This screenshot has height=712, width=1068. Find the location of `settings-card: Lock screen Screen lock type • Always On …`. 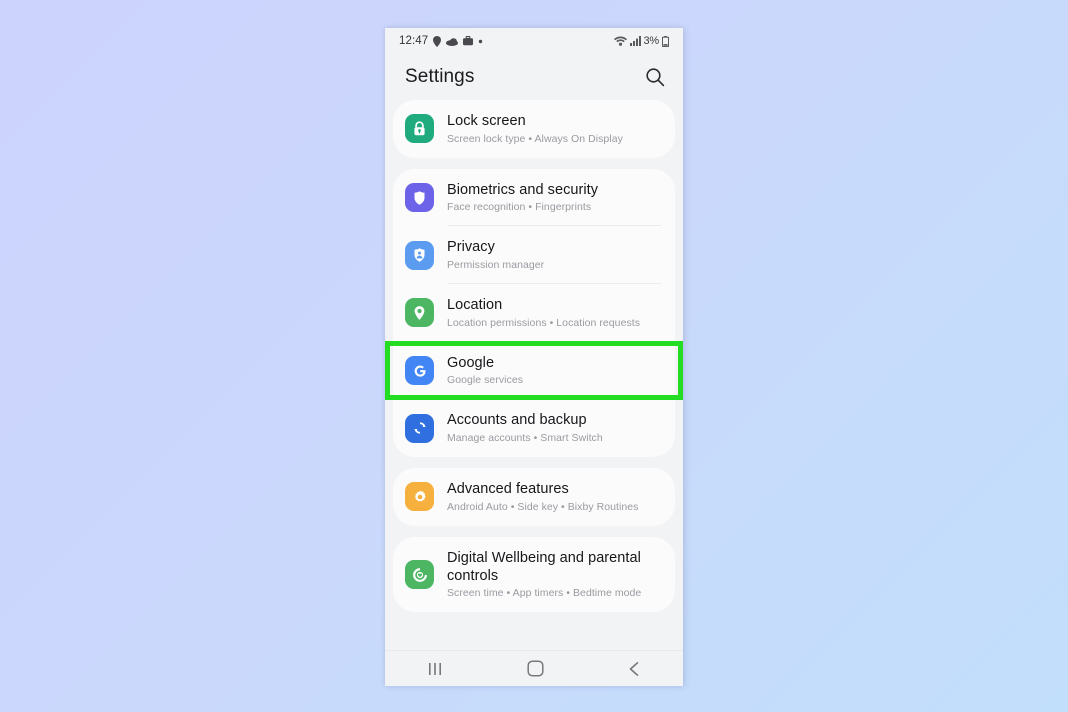

settings-card: Lock screen Screen lock type • Always On … is located at coordinates (534, 129).